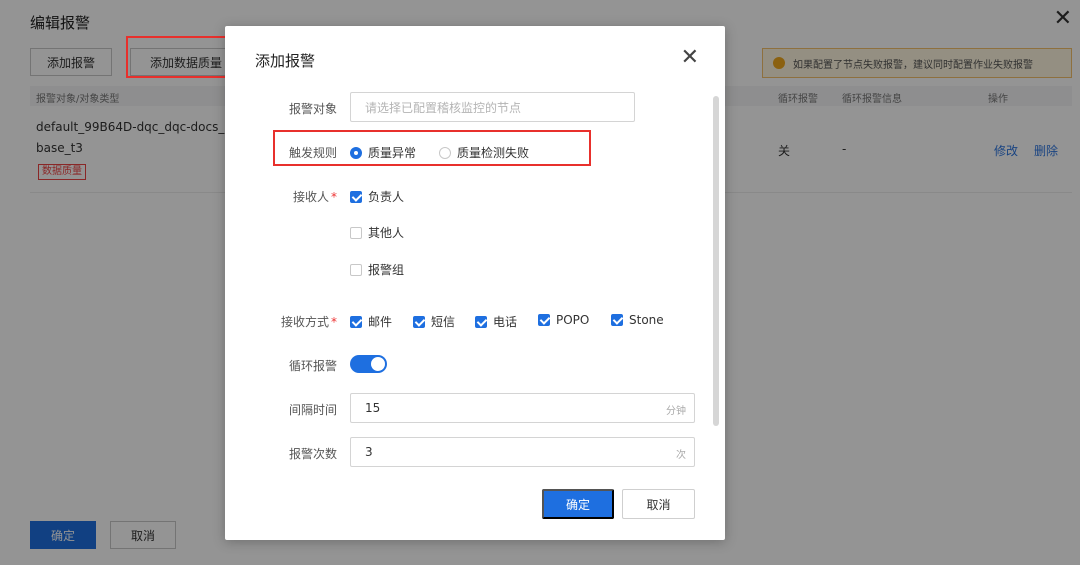  I want to click on interval-value: 15, so click(373, 408).